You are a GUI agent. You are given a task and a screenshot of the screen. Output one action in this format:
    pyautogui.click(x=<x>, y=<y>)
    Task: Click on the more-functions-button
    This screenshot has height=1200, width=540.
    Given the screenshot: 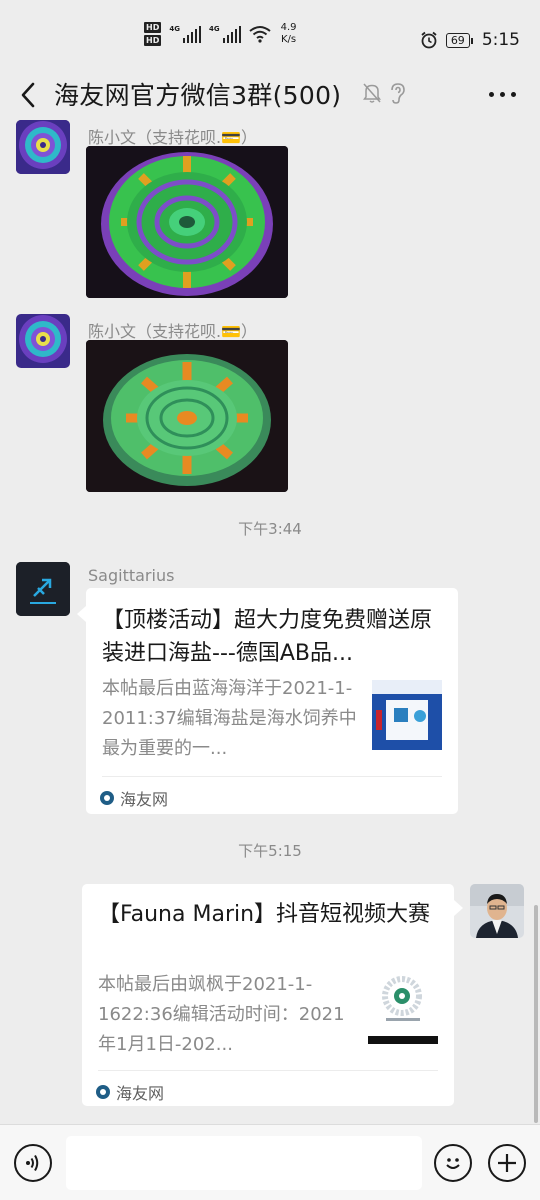 What is the action you would take?
    pyautogui.click(x=507, y=1163)
    